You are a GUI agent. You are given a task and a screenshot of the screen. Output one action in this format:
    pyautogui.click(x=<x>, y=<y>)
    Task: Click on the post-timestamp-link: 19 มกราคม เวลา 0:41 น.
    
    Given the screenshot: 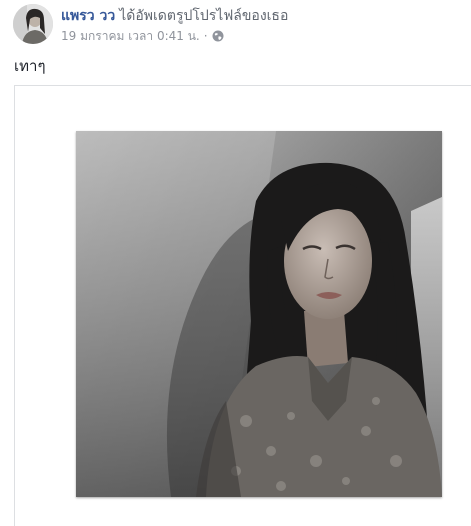 What is the action you would take?
    pyautogui.click(x=130, y=36)
    